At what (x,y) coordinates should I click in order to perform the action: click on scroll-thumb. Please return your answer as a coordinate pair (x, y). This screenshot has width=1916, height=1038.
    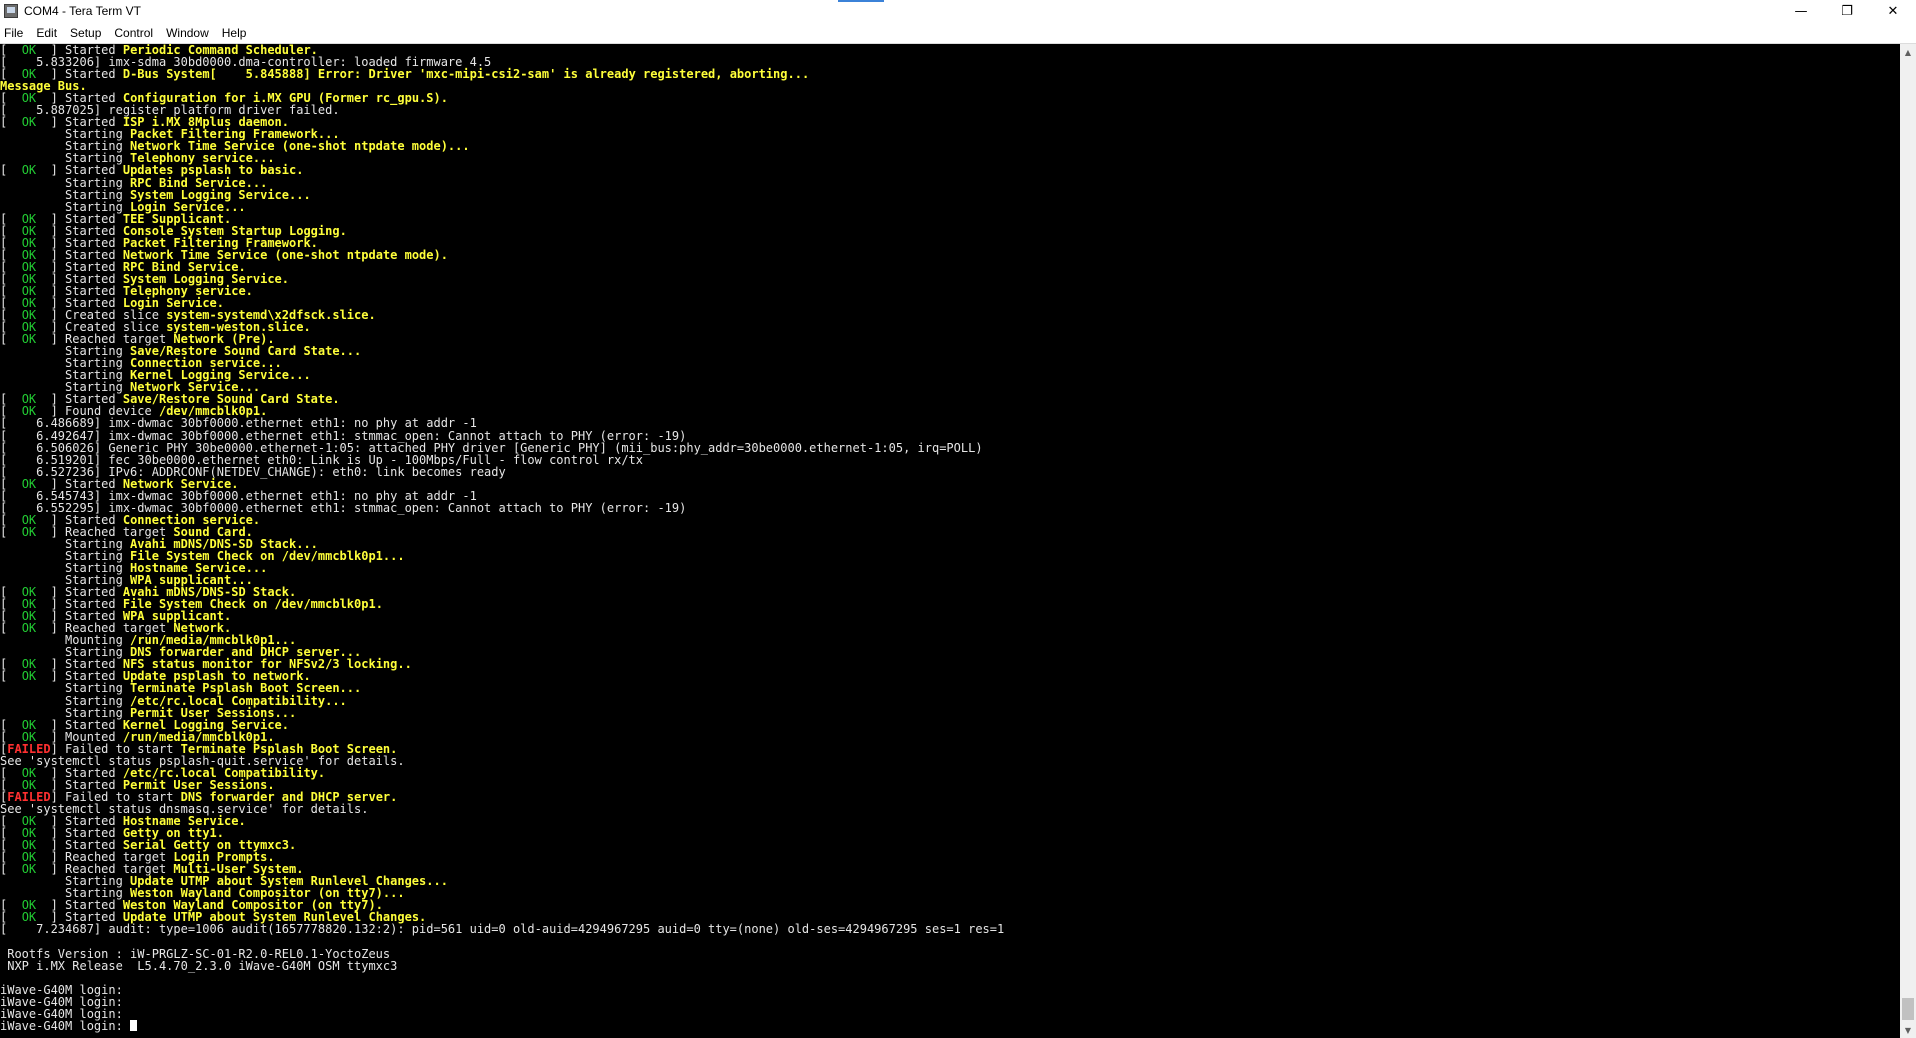
    Looking at the image, I should click on (1908, 1009).